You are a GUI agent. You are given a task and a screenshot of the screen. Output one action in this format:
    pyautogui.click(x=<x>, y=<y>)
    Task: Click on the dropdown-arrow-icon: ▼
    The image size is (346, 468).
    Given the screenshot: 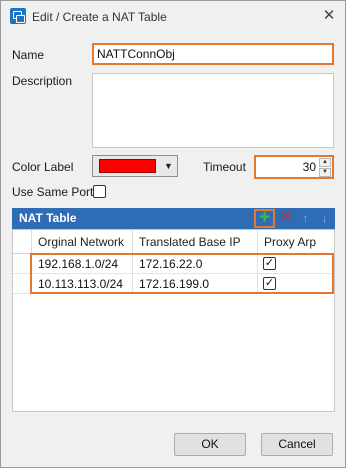 What is the action you would take?
    pyautogui.click(x=168, y=166)
    